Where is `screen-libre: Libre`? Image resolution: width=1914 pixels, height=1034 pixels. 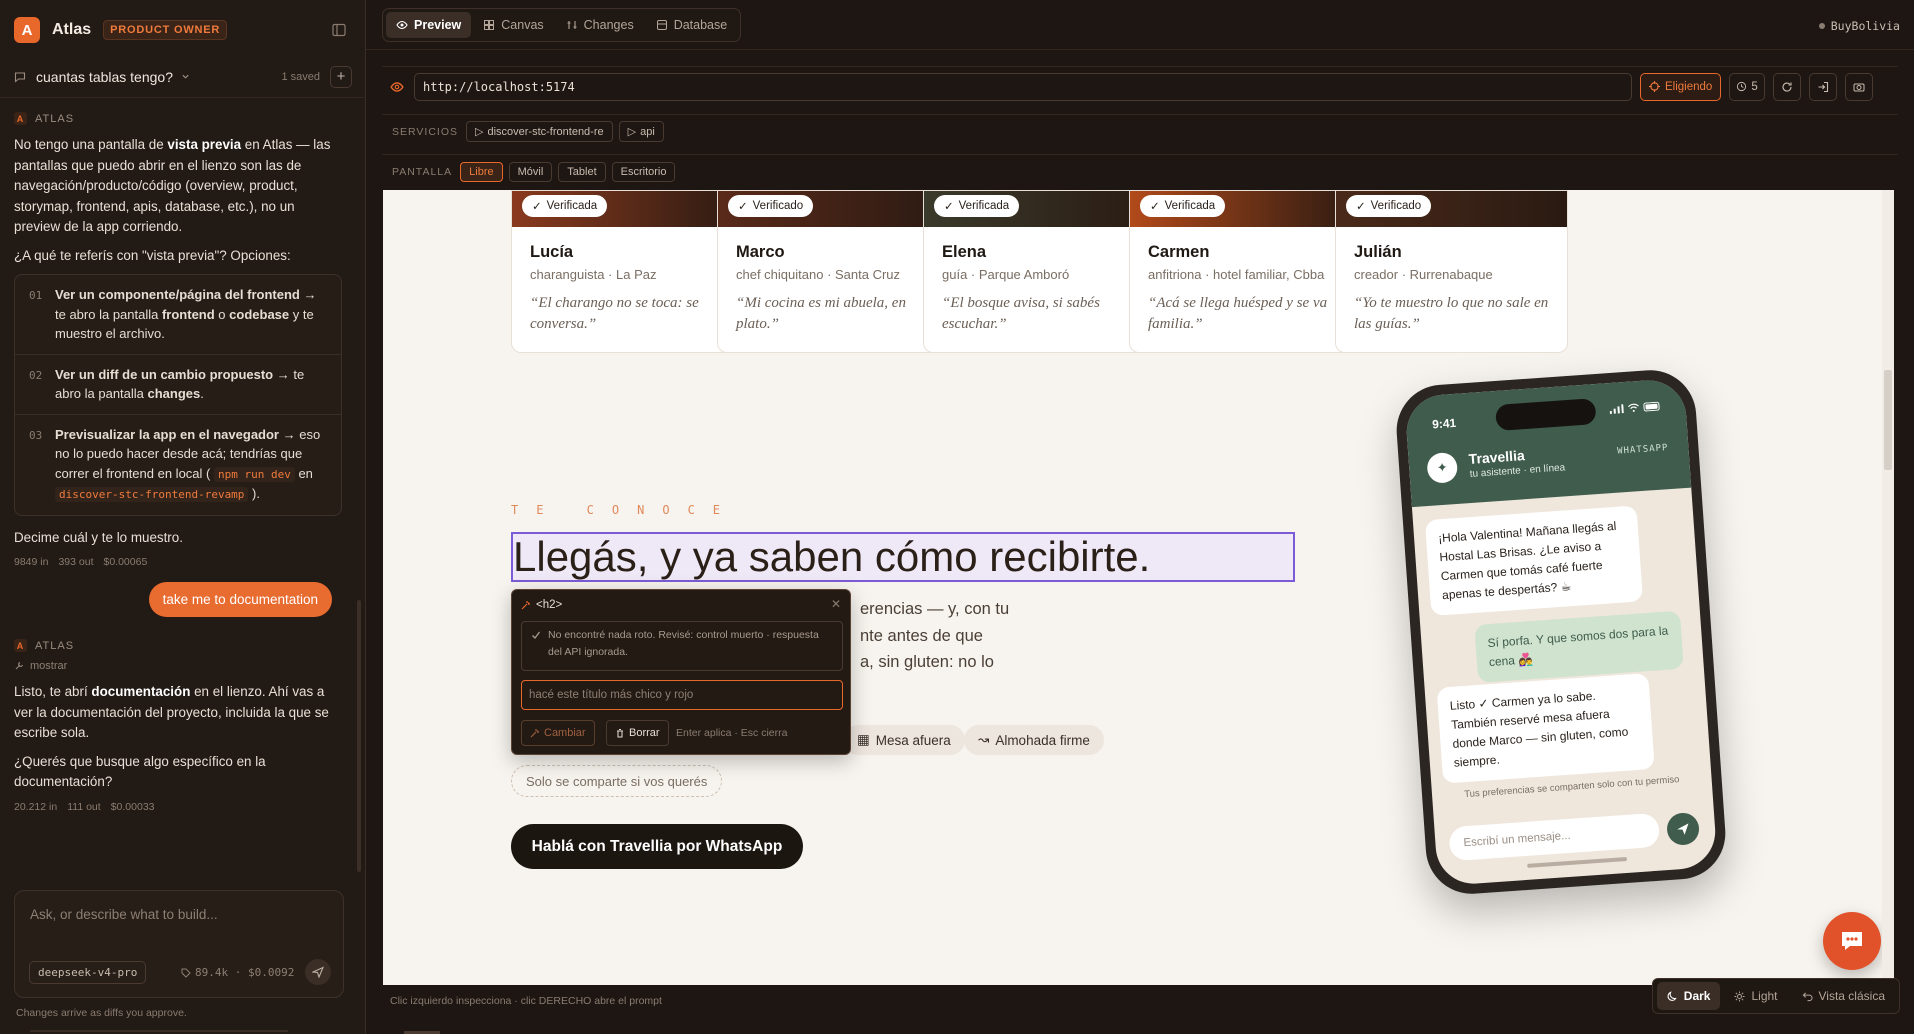 screen-libre: Libre is located at coordinates (481, 171).